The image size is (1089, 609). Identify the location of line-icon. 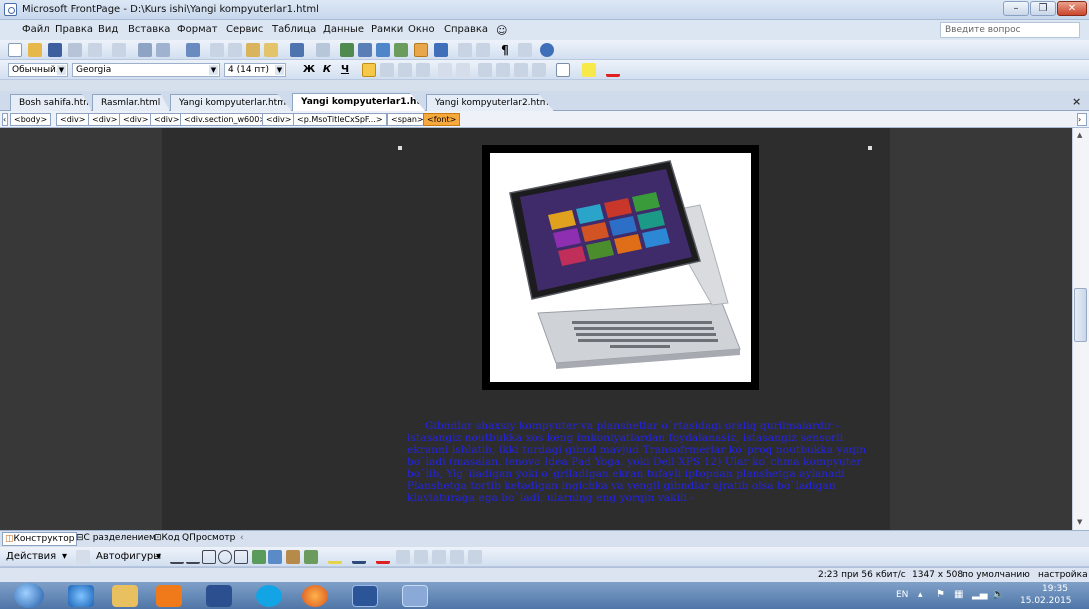
(177, 557).